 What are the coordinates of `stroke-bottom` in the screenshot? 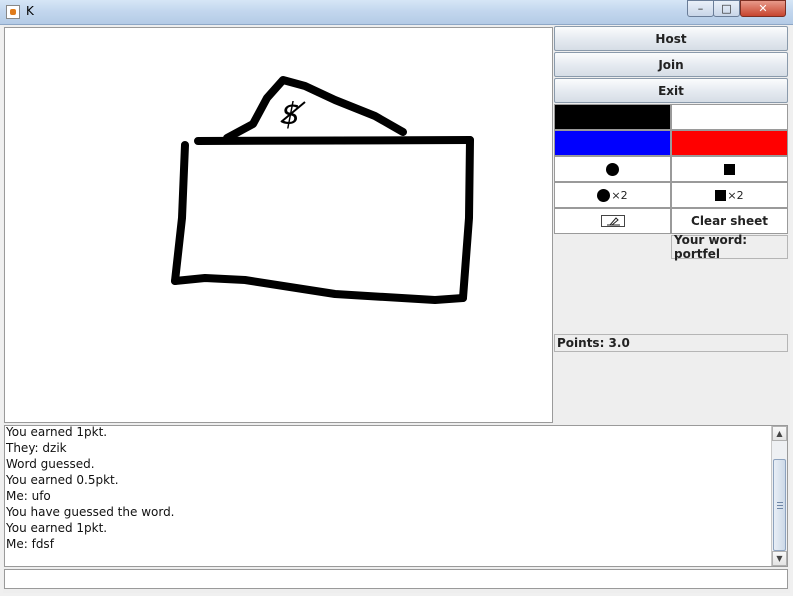 It's located at (319, 289).